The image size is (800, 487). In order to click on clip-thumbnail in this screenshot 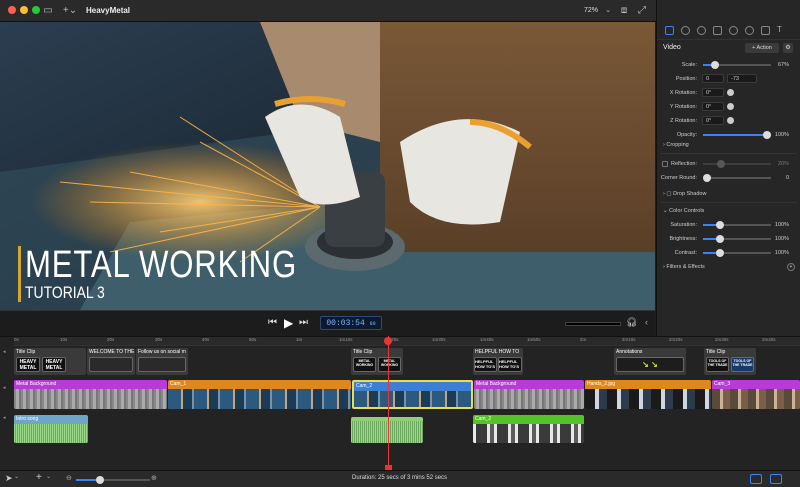, I will do `click(162, 364)`.